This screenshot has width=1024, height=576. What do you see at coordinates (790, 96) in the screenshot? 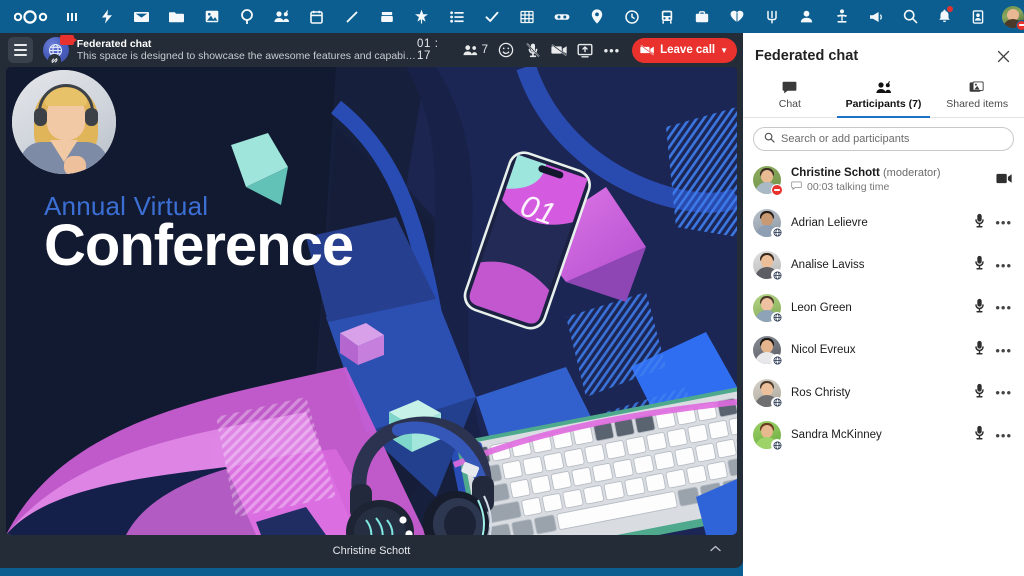
I see `tab-chat: Chat` at bounding box center [790, 96].